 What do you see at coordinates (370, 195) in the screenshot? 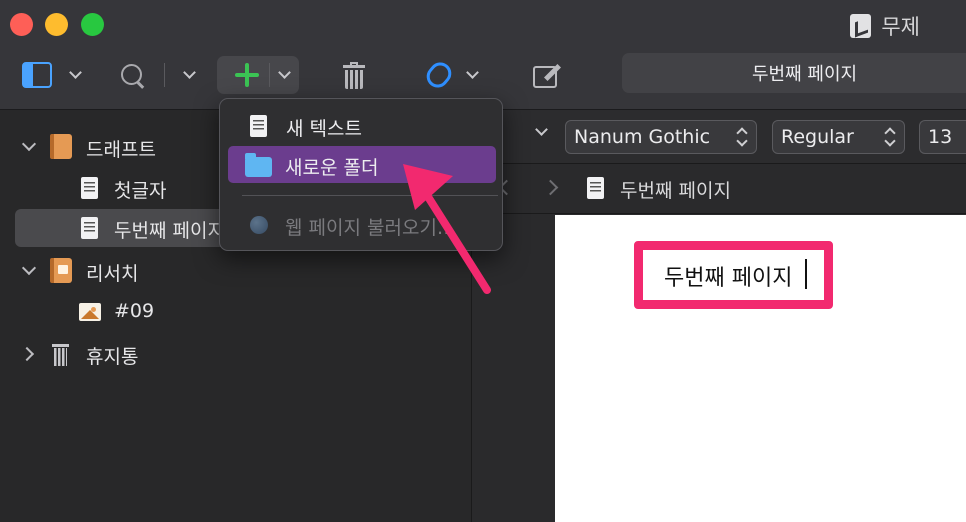
I see `menu-divider` at bounding box center [370, 195].